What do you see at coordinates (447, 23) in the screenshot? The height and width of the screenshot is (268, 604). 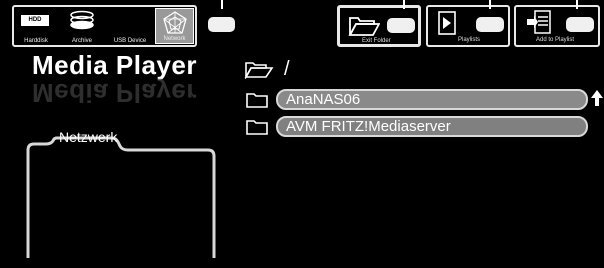 I see `playlist-icon` at bounding box center [447, 23].